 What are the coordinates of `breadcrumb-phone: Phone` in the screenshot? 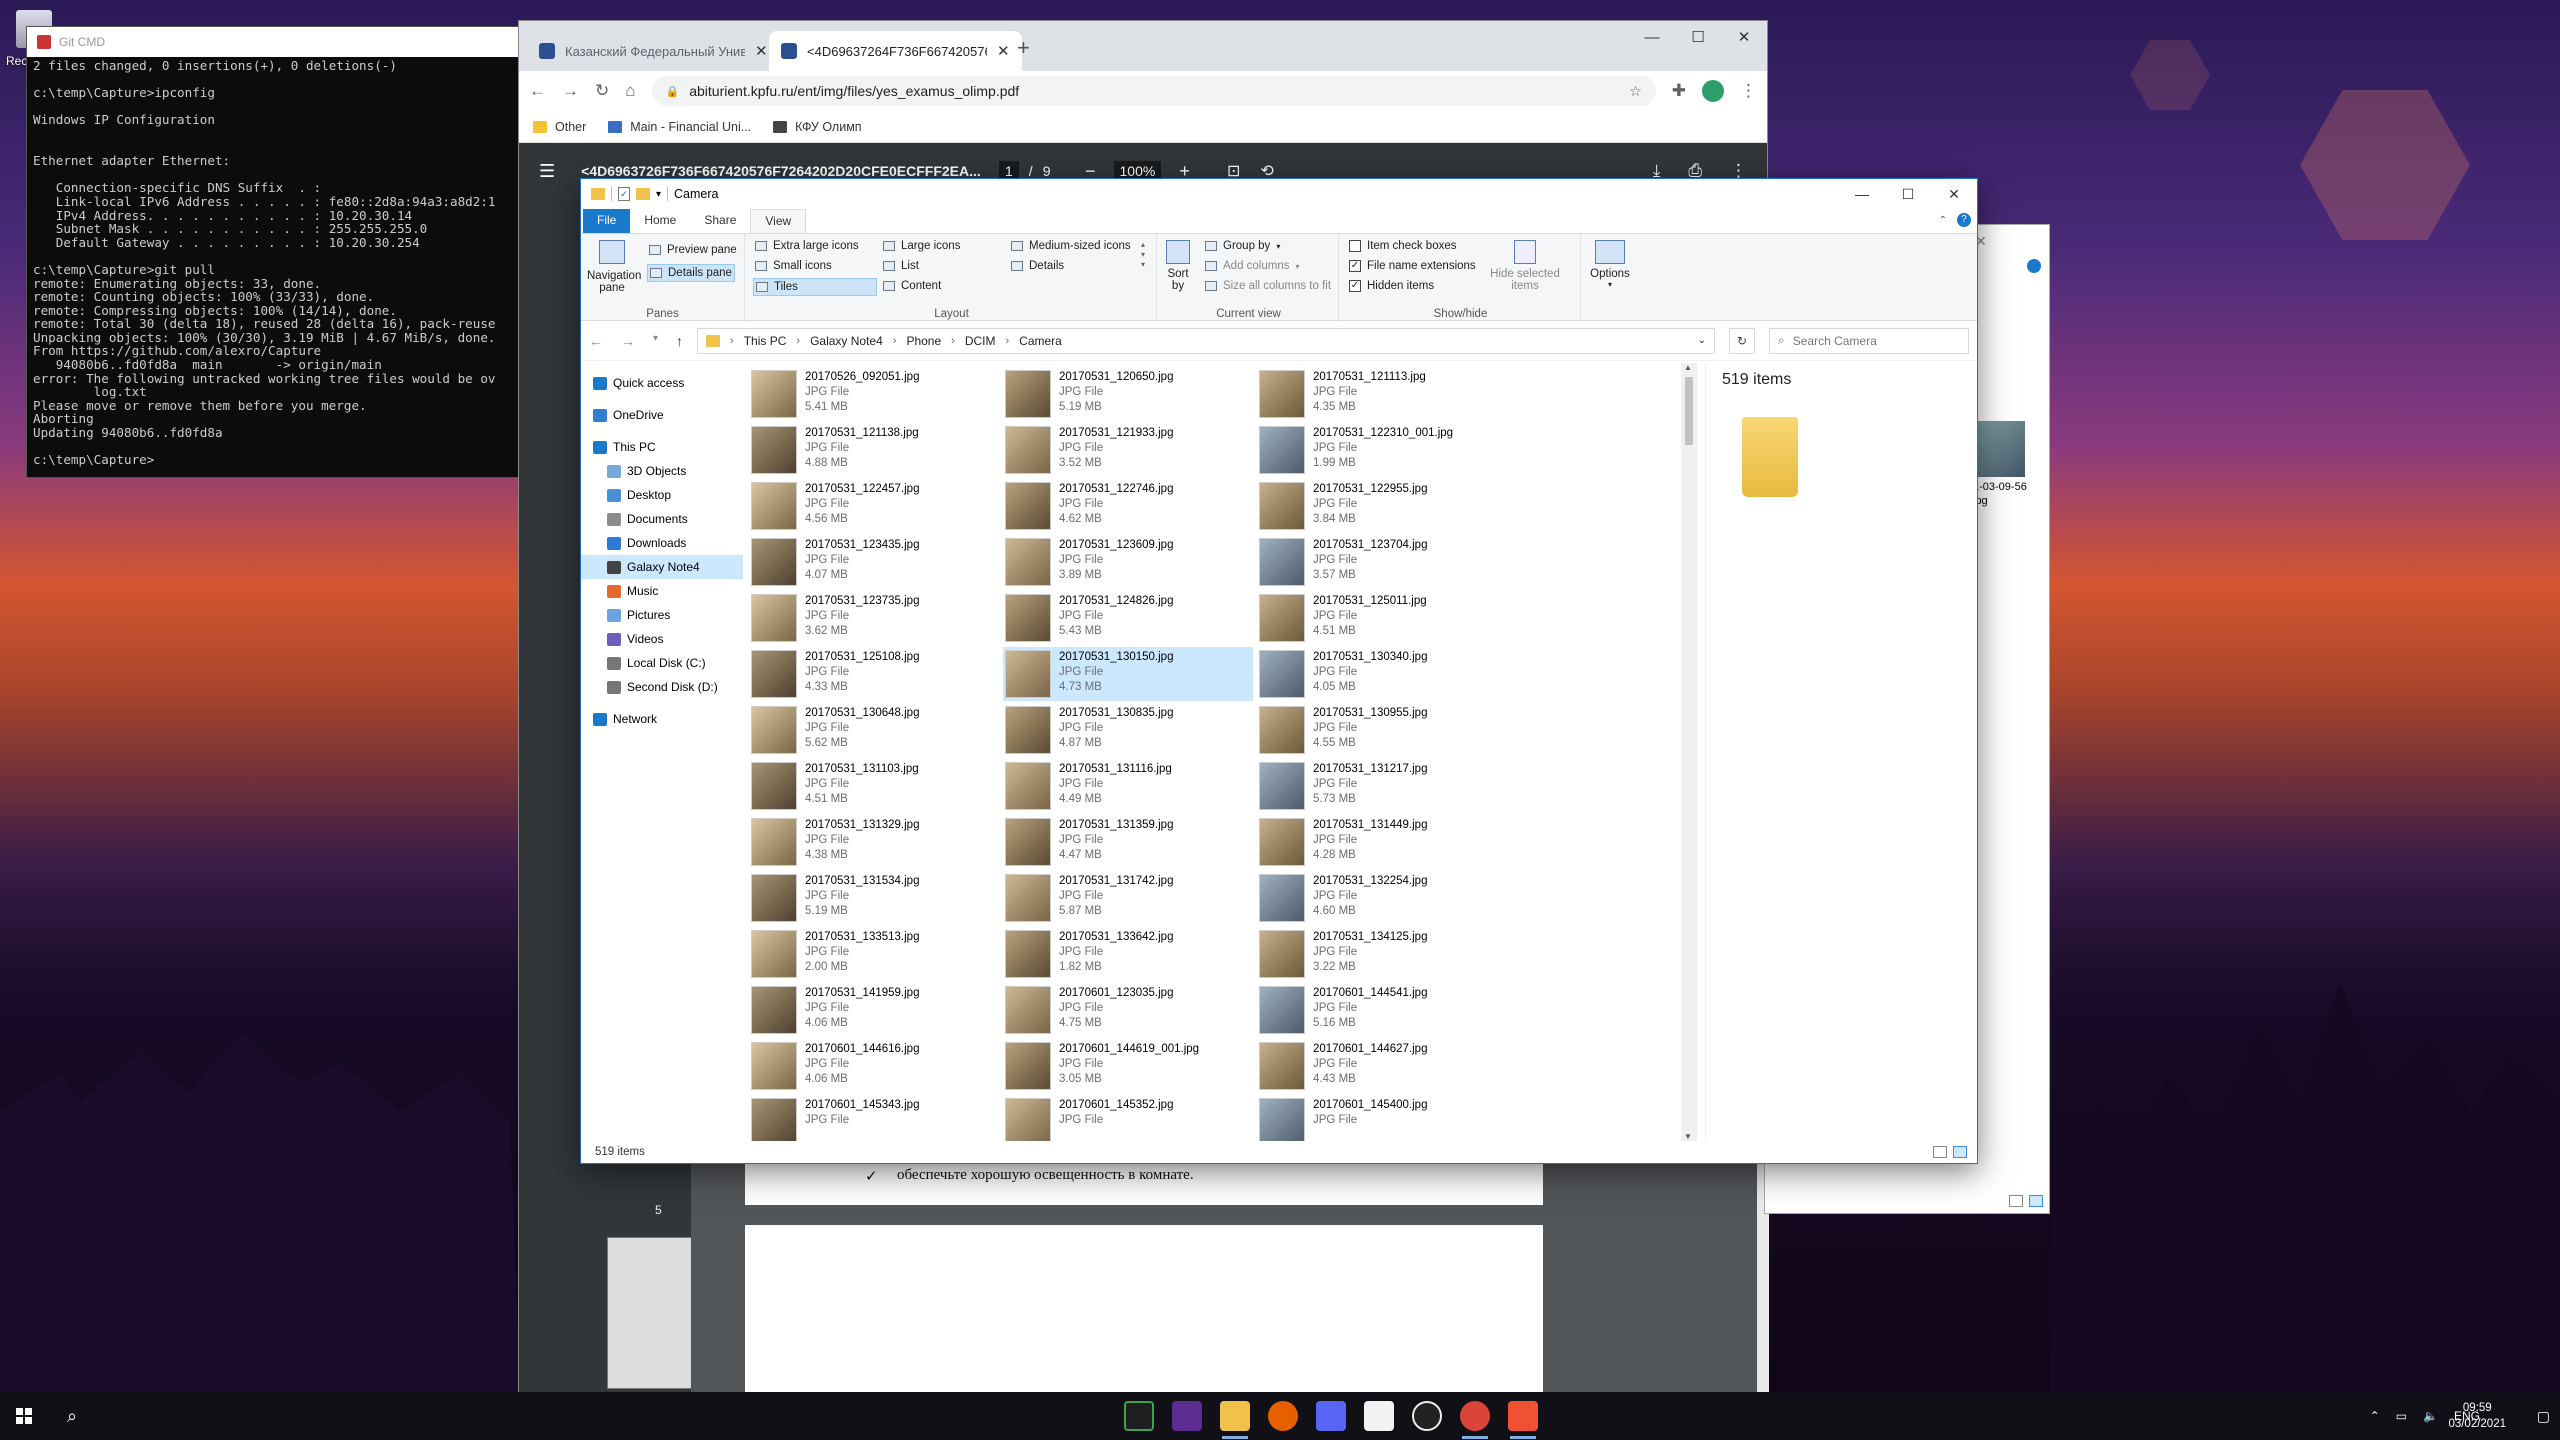 It's located at (923, 341).